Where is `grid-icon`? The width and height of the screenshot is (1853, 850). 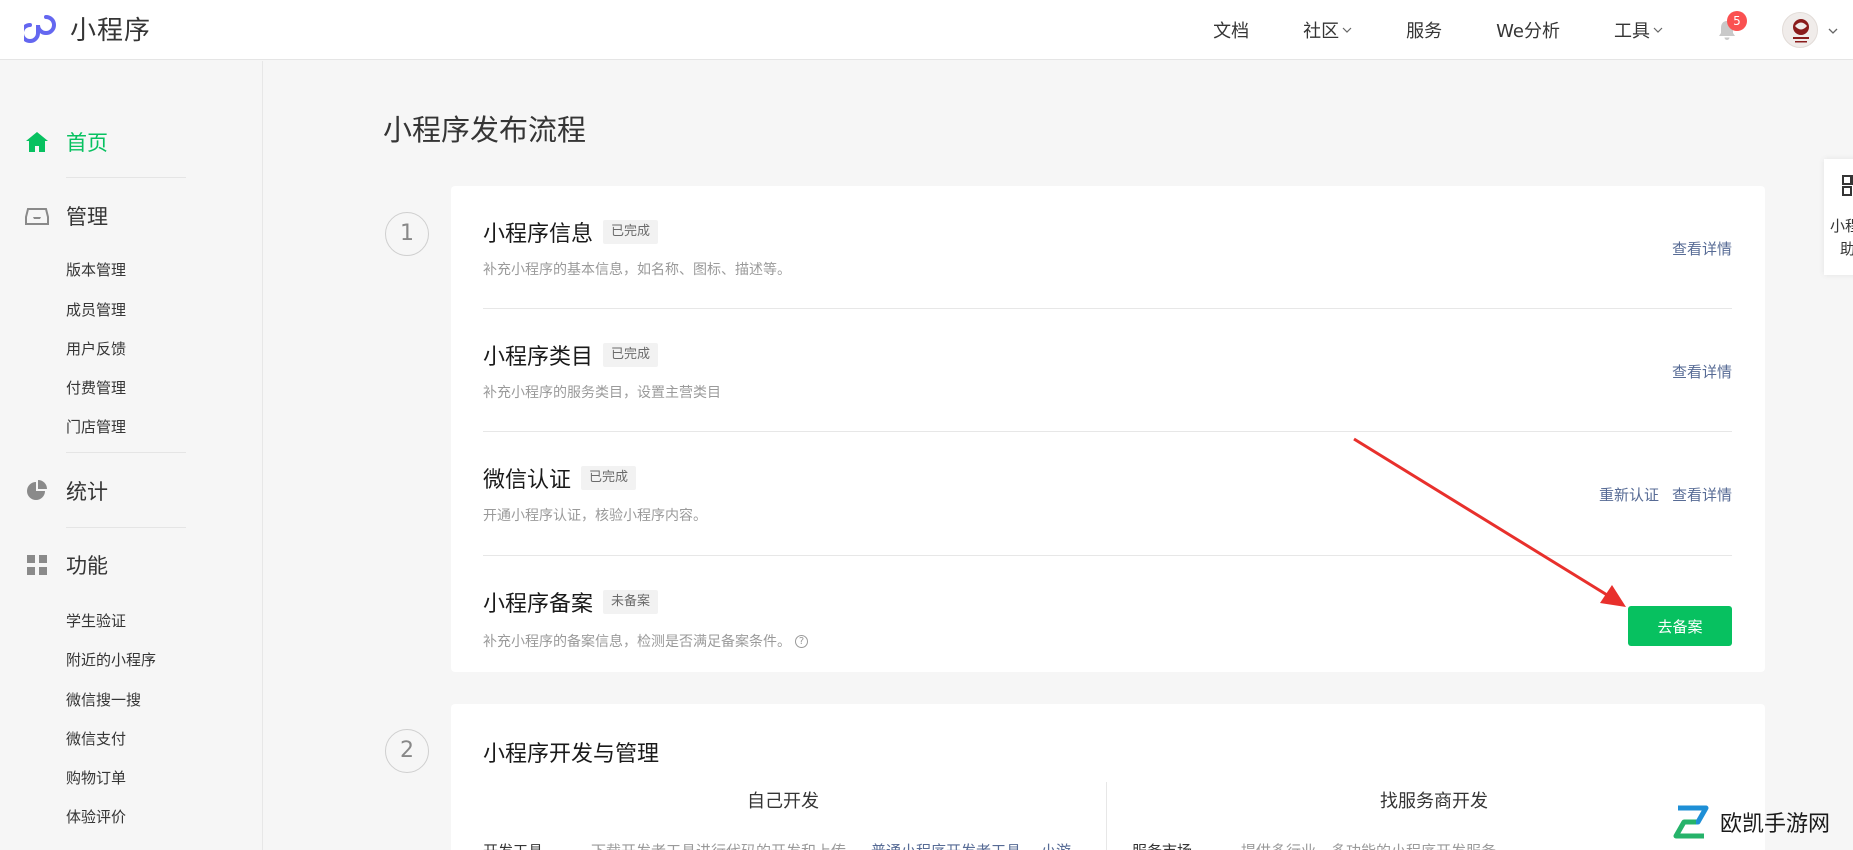
grid-icon is located at coordinates (37, 565).